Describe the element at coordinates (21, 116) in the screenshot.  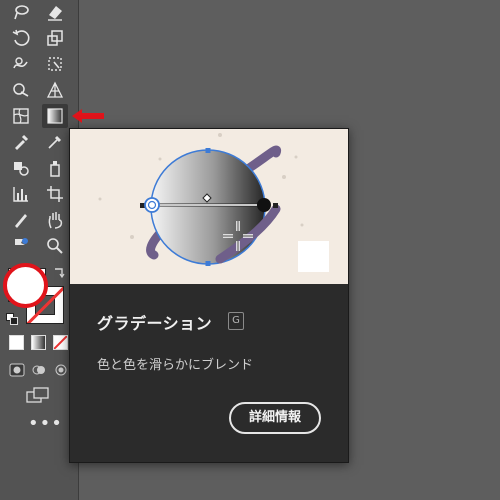
I see `mesh-icon` at that location.